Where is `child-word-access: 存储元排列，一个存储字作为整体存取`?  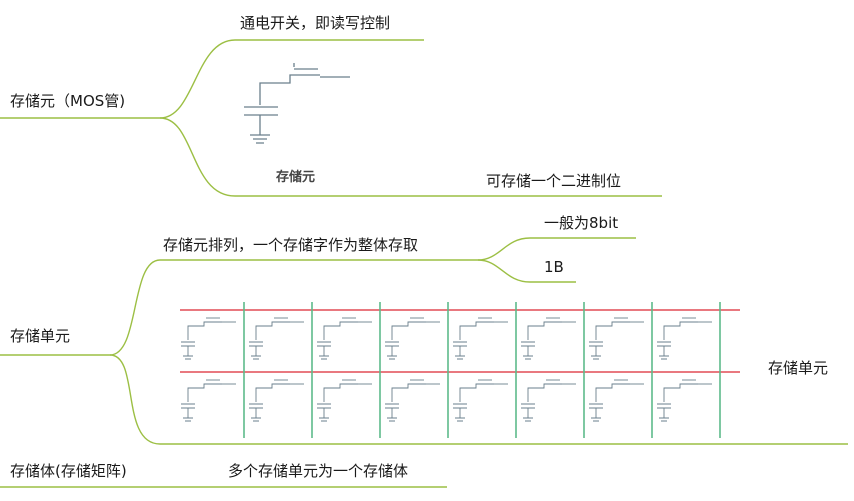 child-word-access: 存储元排列，一个存储字作为整体存取 is located at coordinates (291, 245).